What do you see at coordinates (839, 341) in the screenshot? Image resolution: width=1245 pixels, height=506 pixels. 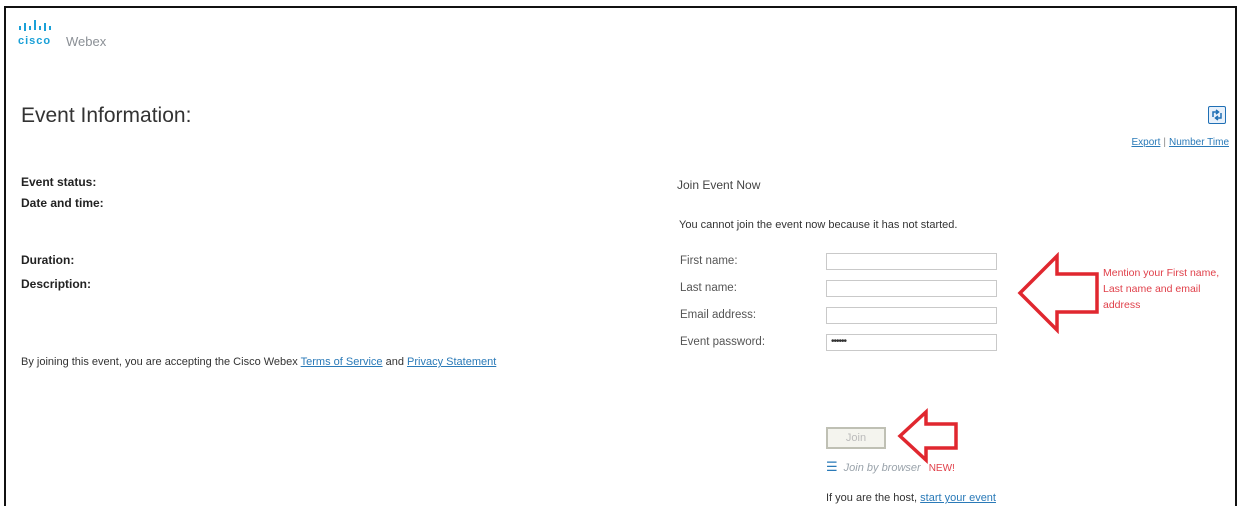 I see `event-password-value: ••••••` at bounding box center [839, 341].